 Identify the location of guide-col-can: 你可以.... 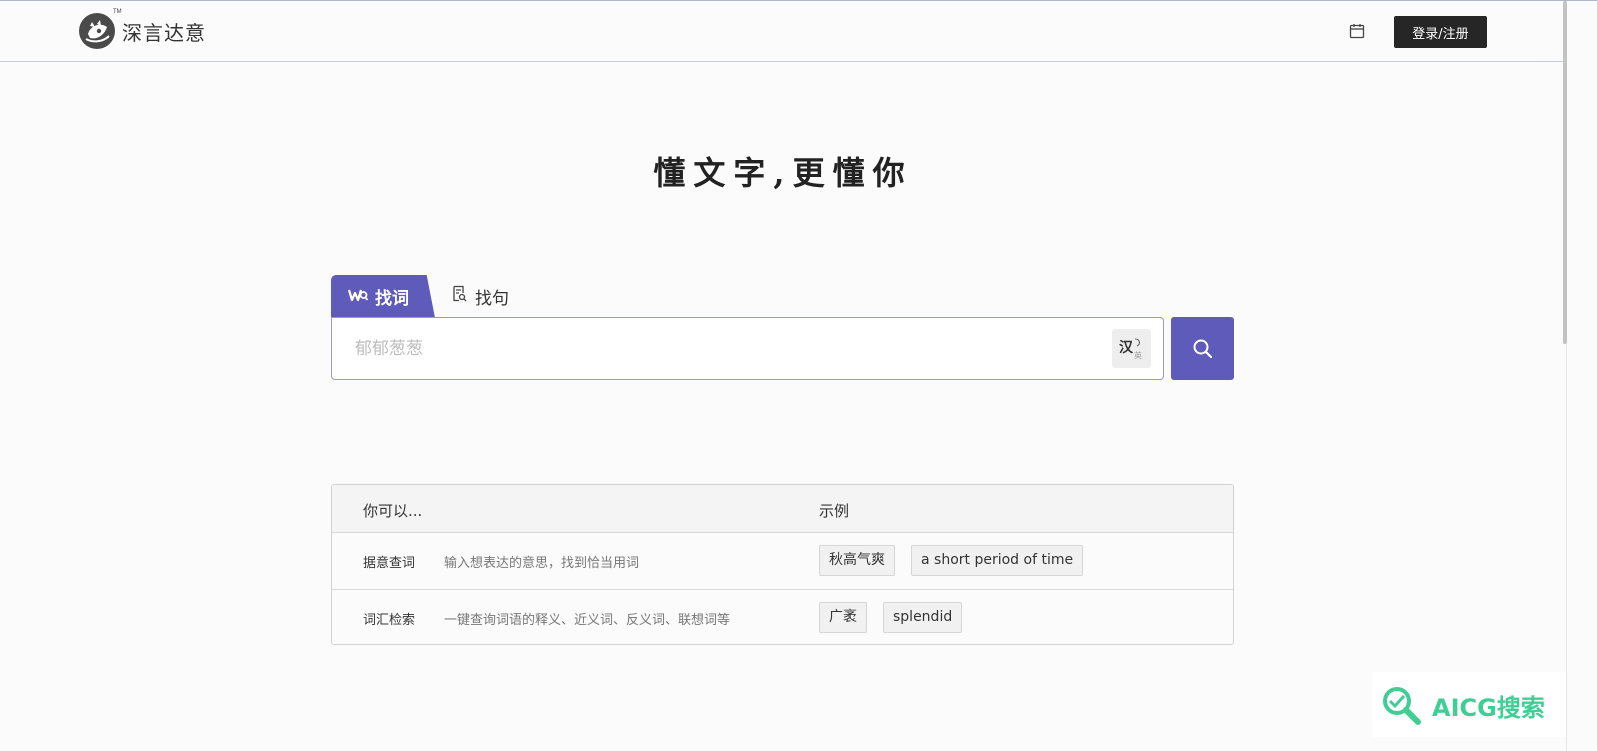
(393, 511).